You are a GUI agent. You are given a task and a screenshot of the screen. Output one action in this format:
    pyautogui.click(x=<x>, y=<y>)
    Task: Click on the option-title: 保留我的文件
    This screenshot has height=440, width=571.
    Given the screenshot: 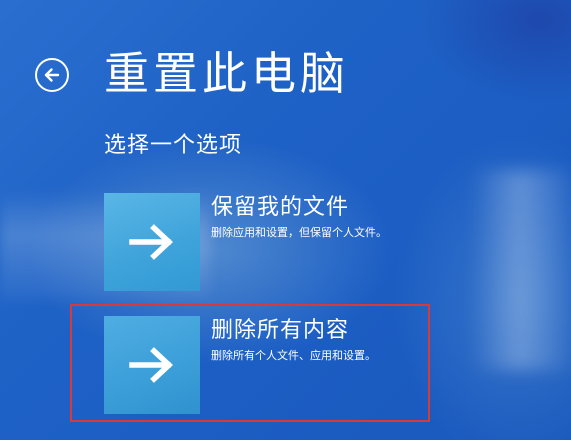 What is the action you would take?
    pyautogui.click(x=280, y=207)
    